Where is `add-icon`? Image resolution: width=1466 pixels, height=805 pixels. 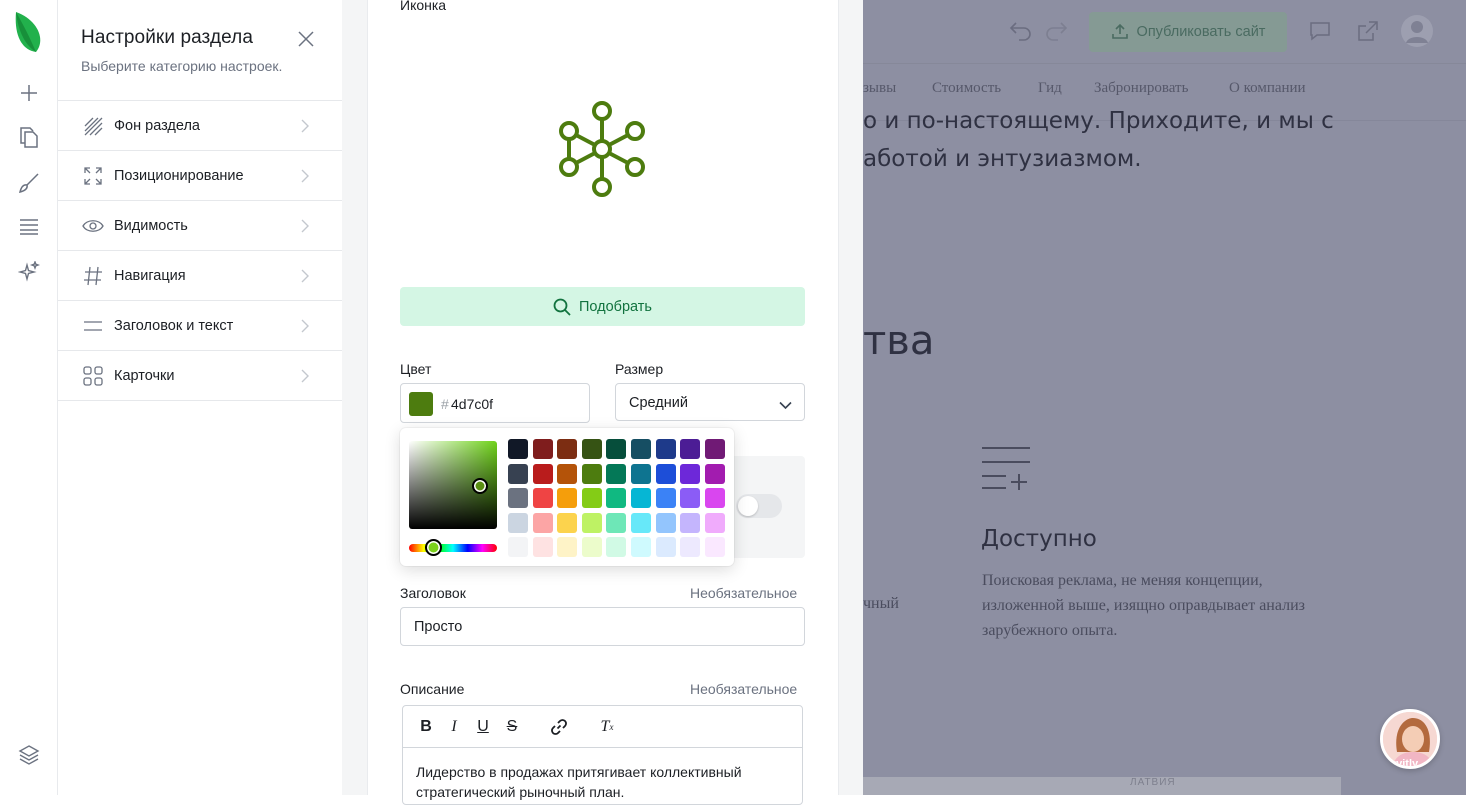
add-icon is located at coordinates (29, 93).